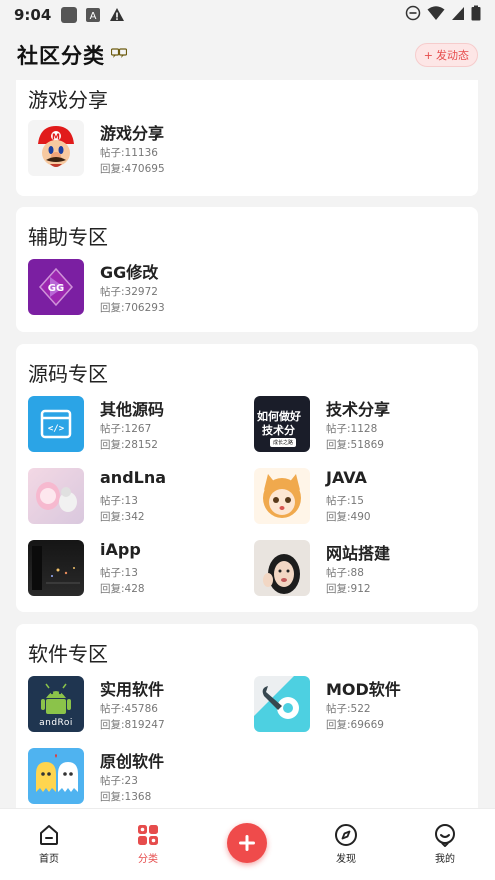 Image resolution: width=495 pixels, height=880 pixels. What do you see at coordinates (56, 704) in the screenshot?
I see `android-logo-thumbnail: andRoi` at bounding box center [56, 704].